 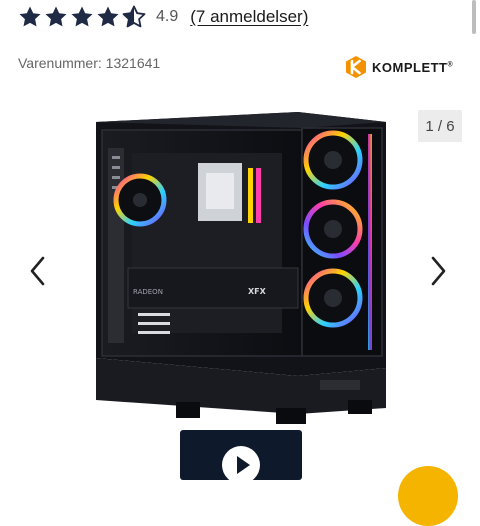 I want to click on star-half-icon, so click(x=134, y=16).